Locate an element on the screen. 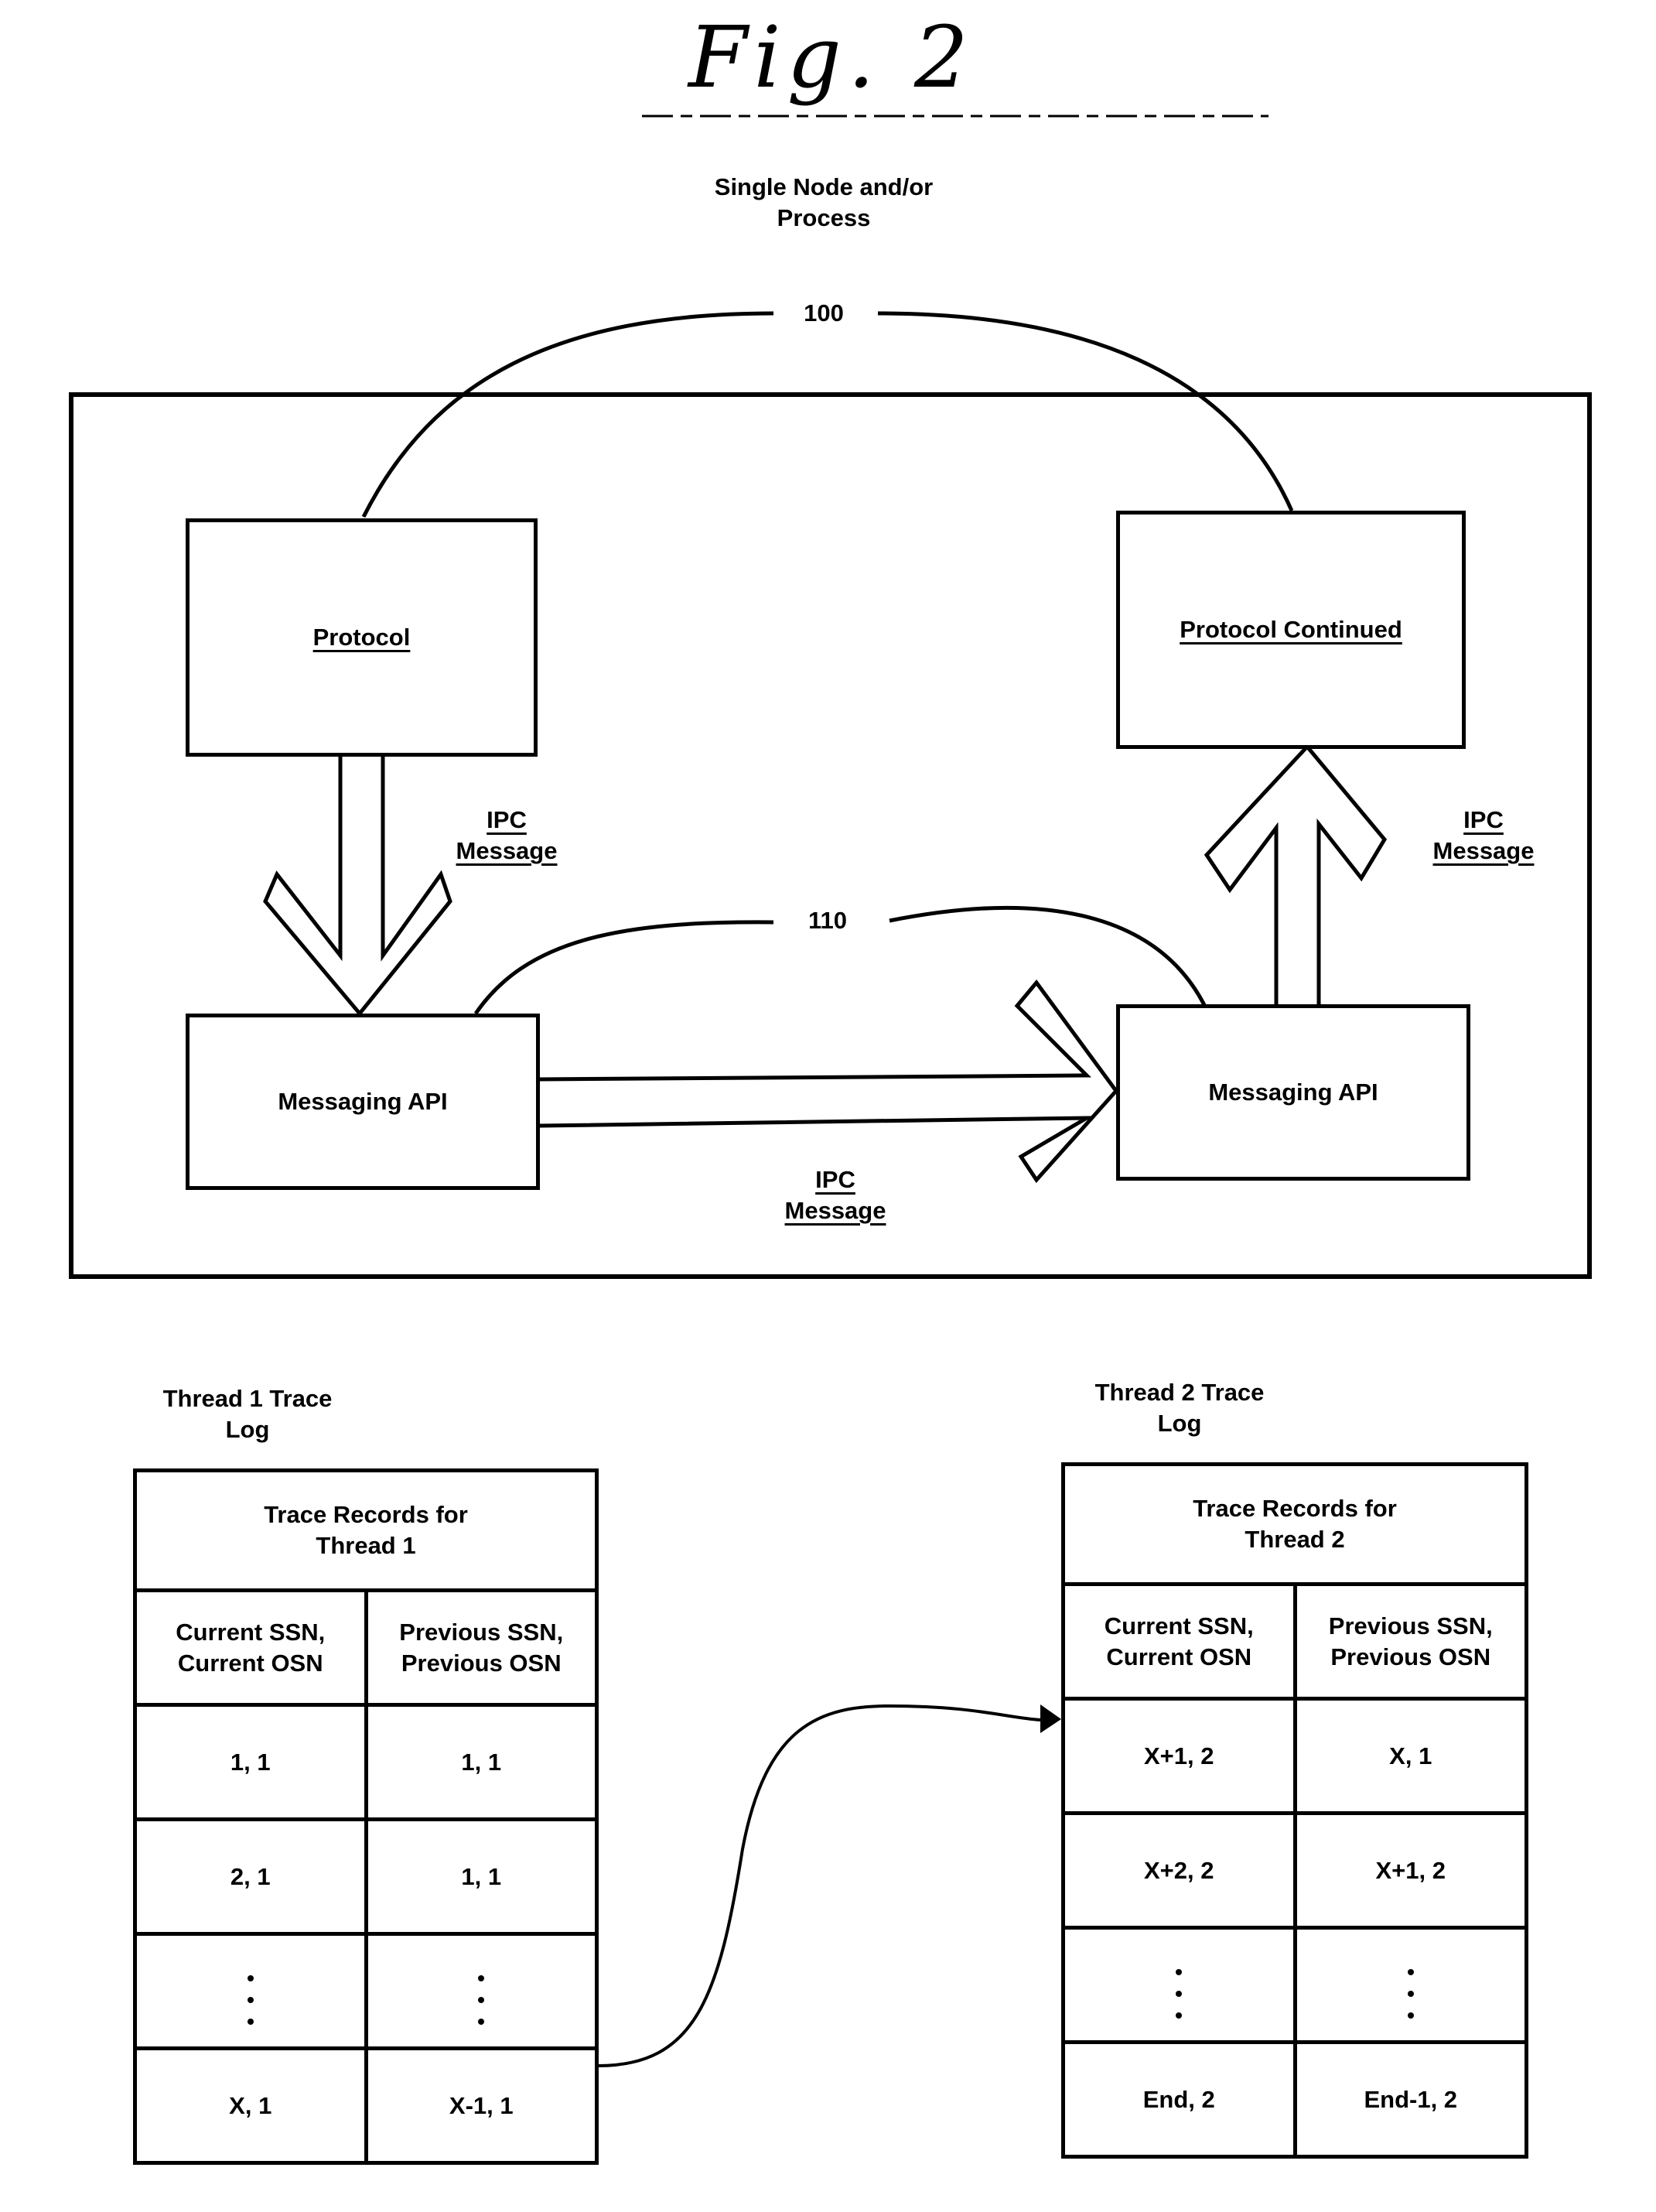 The height and width of the screenshot is (2212, 1656). thread2-cell-previous: X, 1 is located at coordinates (1410, 1756).